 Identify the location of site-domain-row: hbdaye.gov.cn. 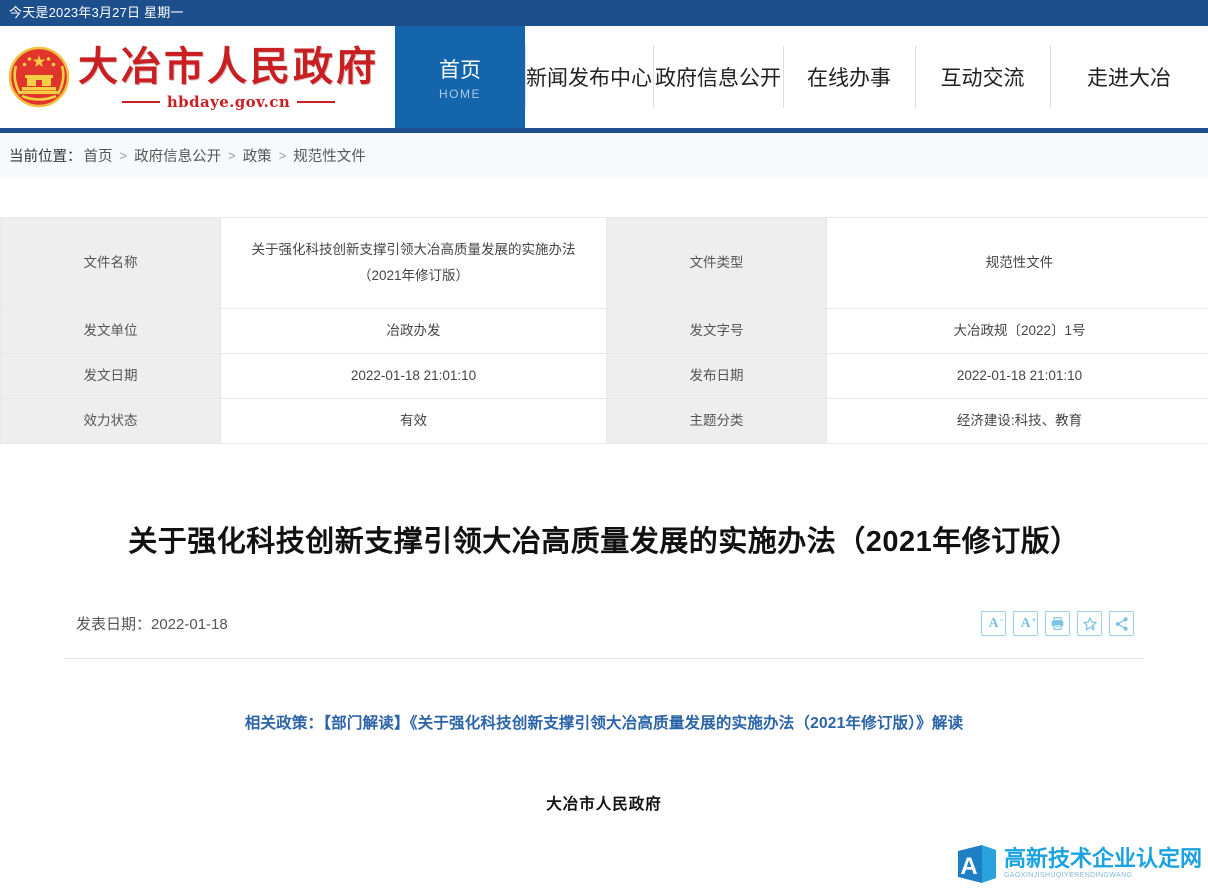
(228, 102).